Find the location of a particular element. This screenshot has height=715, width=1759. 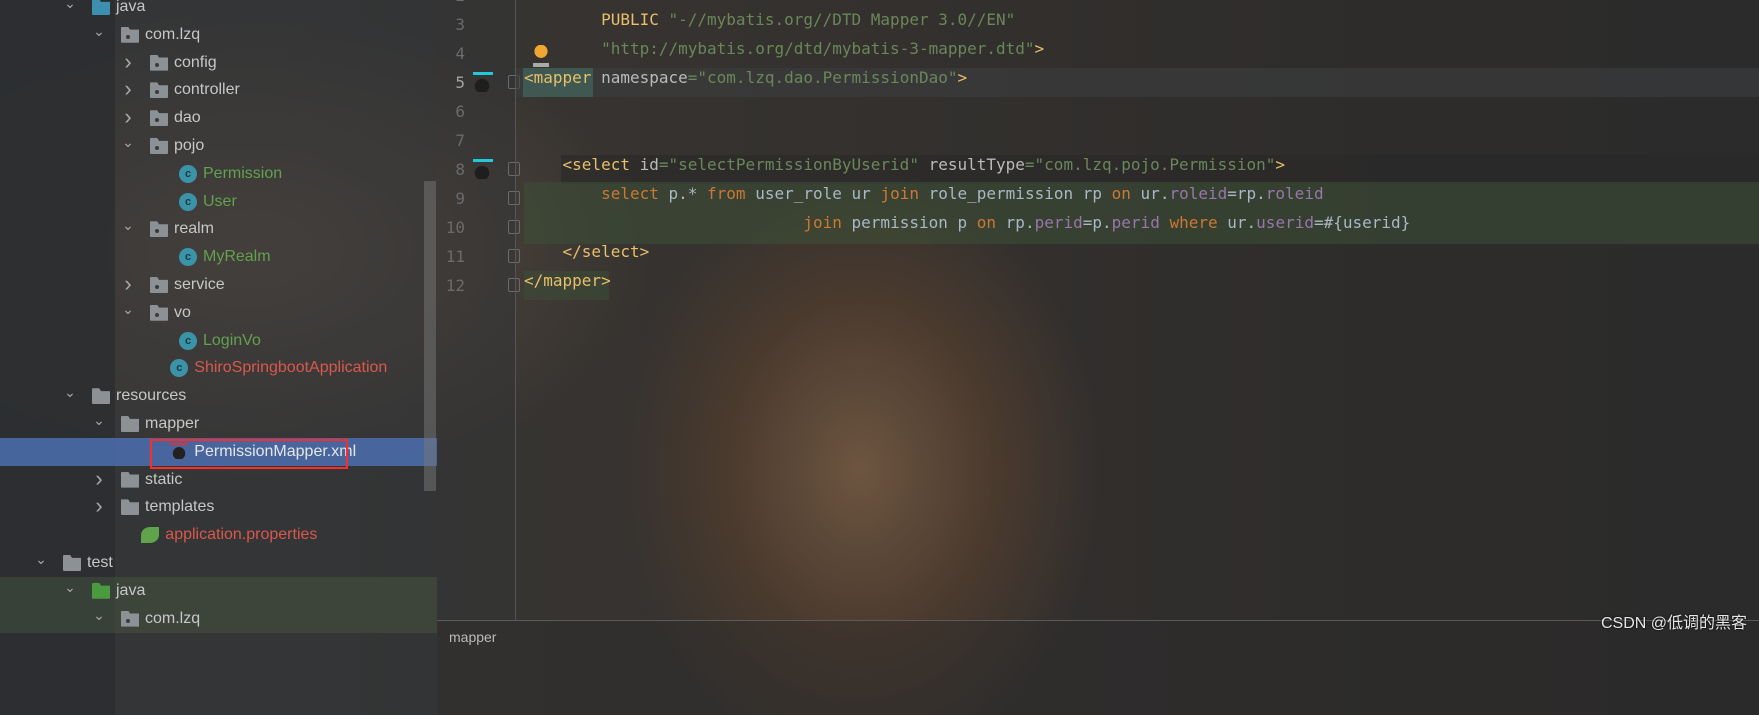

tree-item: › static is located at coordinates (218, 480).